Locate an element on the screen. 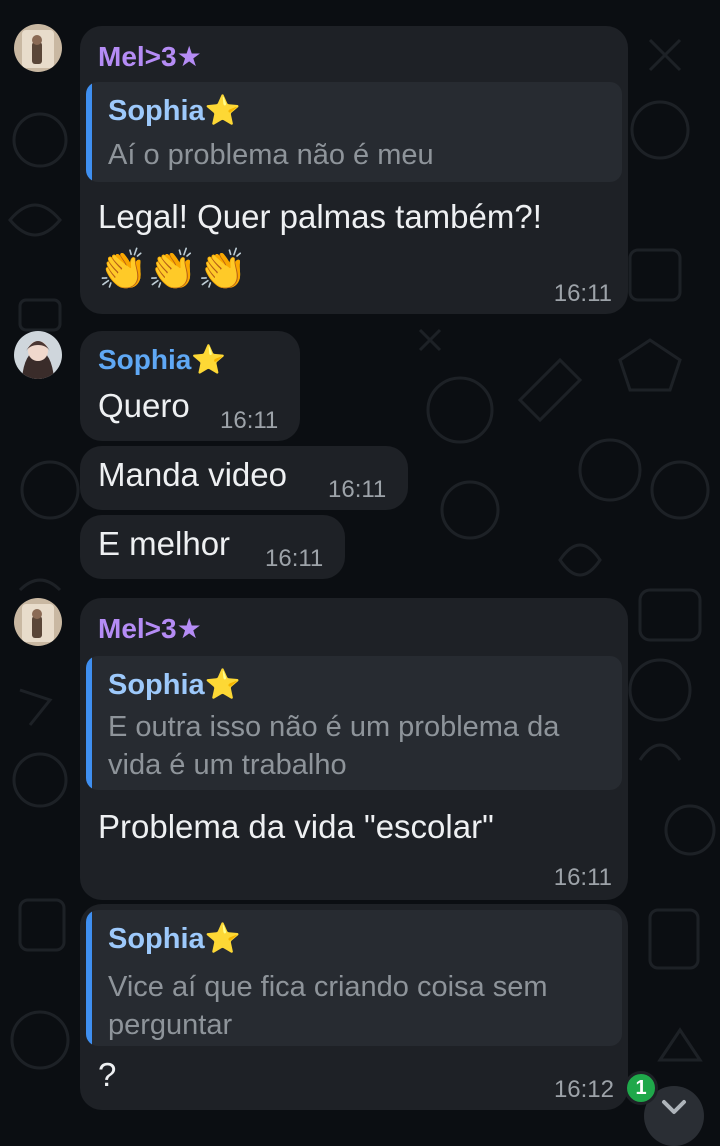 This screenshot has height=1146, width=720. message-text: E melhor is located at coordinates (164, 543).